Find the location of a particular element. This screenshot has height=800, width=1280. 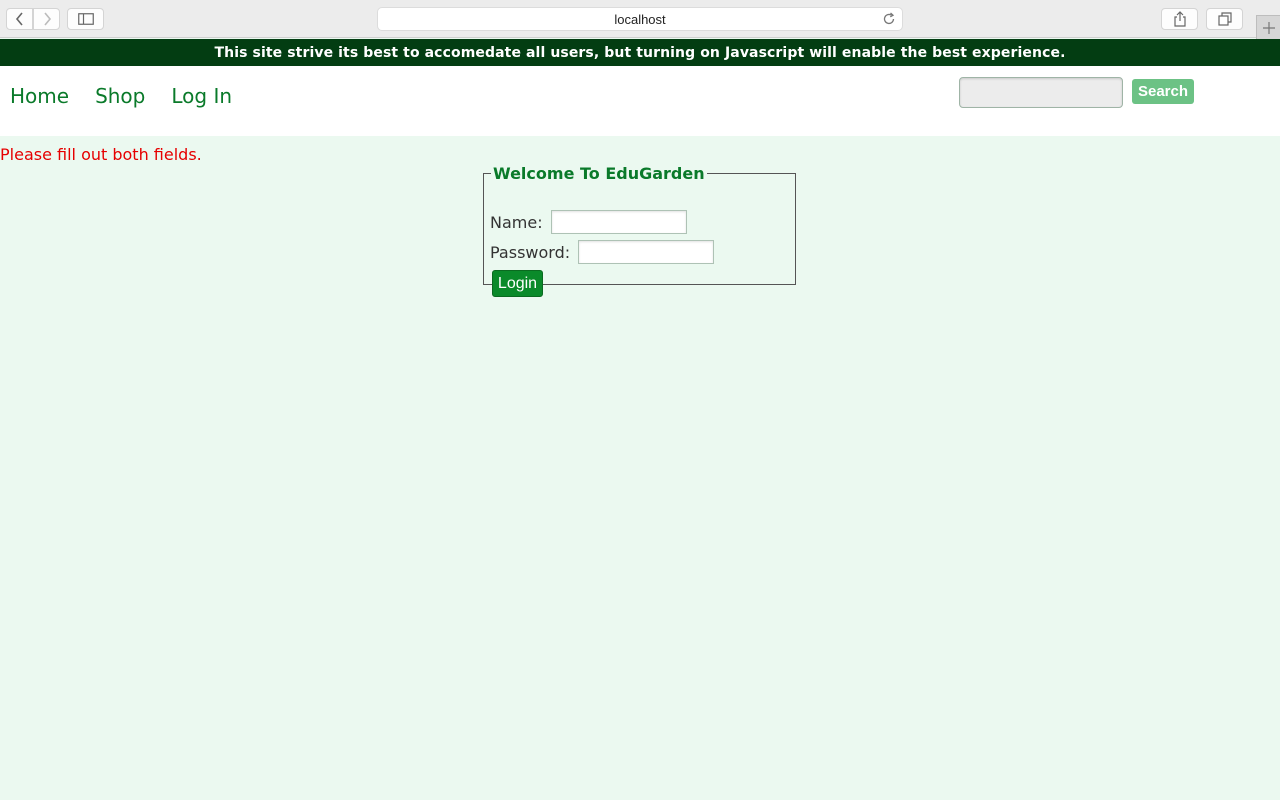

login-form-legend: Welcome To EduGarden is located at coordinates (599, 173).